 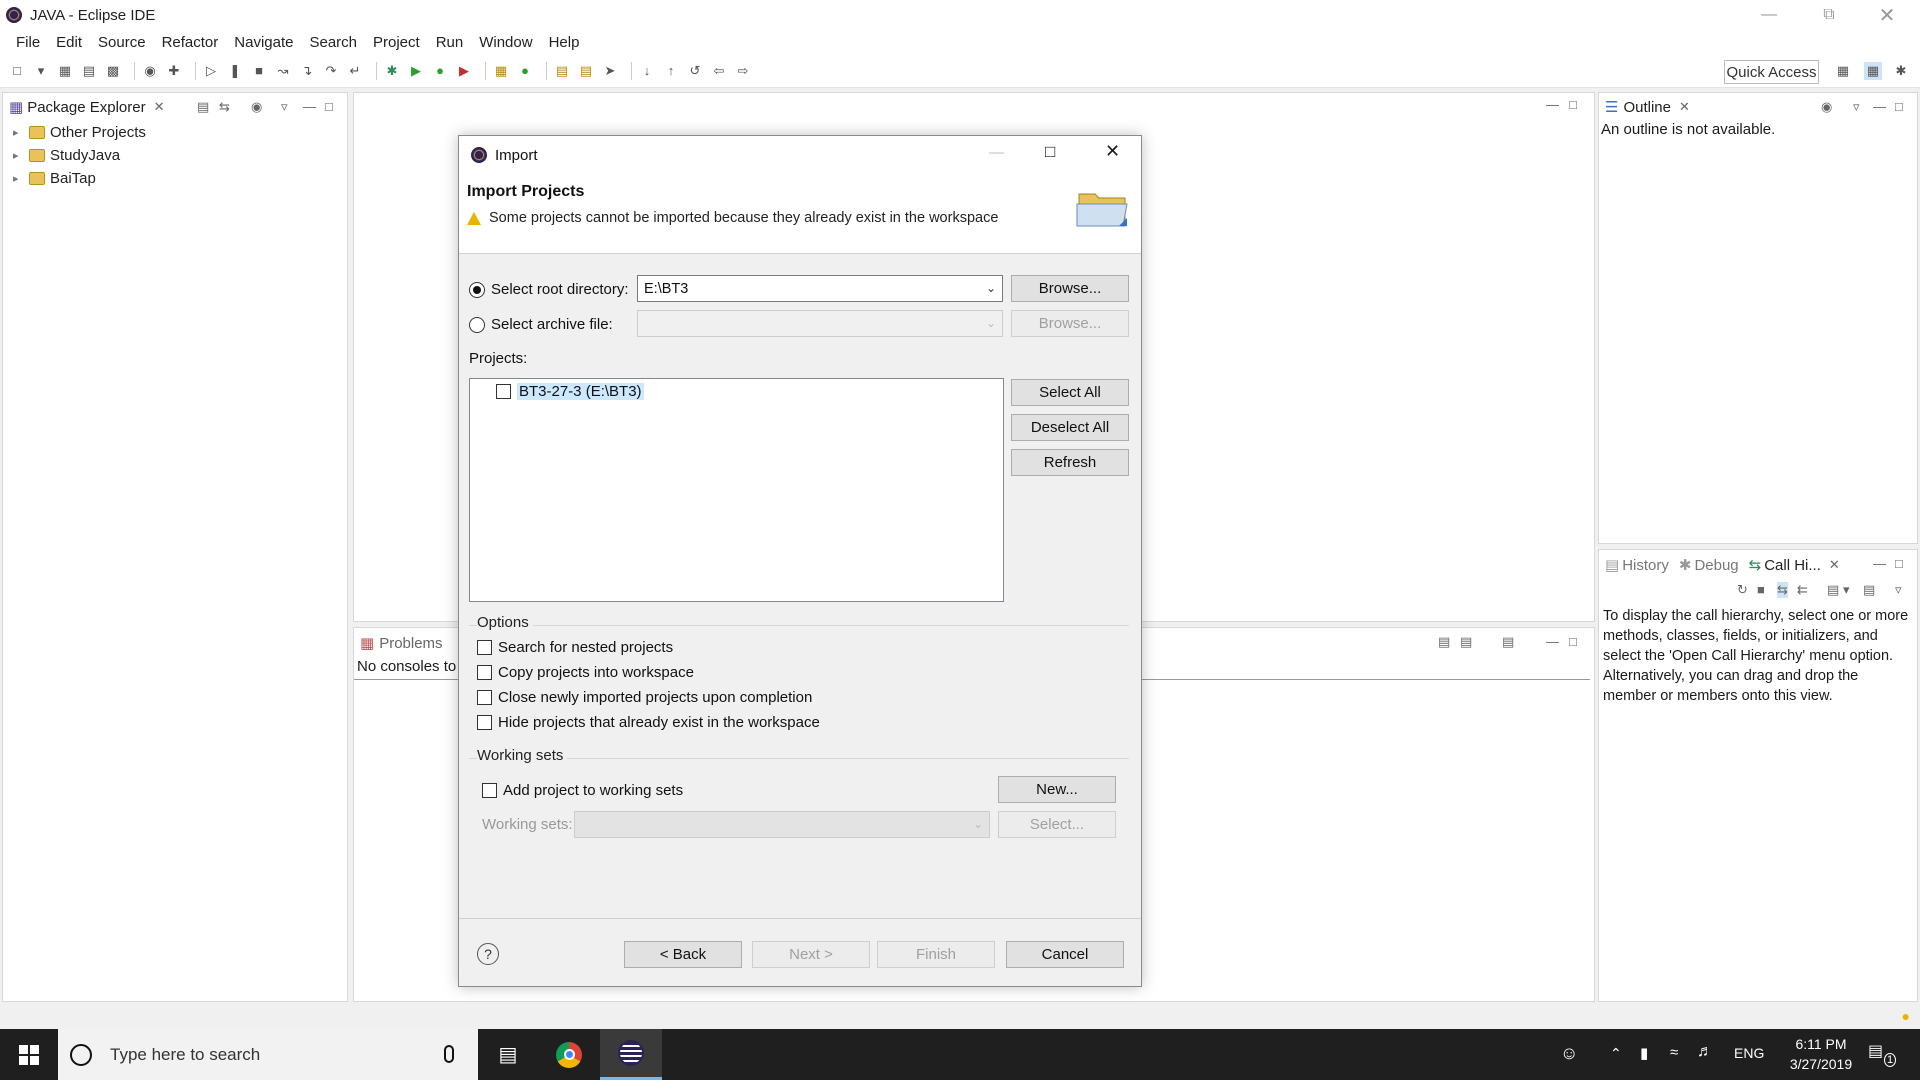 What do you see at coordinates (333, 42) in the screenshot?
I see `menu-search: Search` at bounding box center [333, 42].